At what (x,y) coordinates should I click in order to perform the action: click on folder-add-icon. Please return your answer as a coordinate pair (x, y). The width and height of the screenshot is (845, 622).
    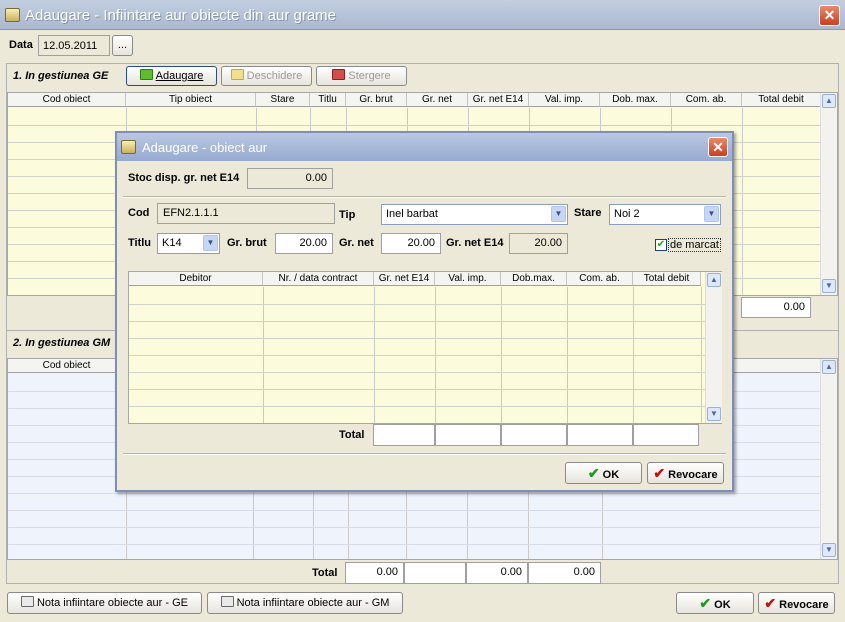
    Looking at the image, I should click on (146, 74).